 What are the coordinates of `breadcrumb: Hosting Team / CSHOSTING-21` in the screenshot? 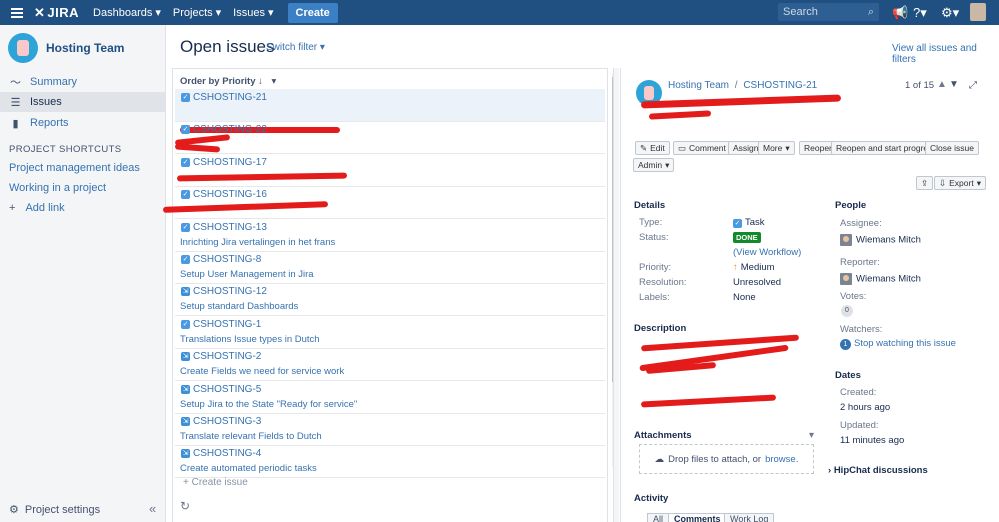 It's located at (743, 85).